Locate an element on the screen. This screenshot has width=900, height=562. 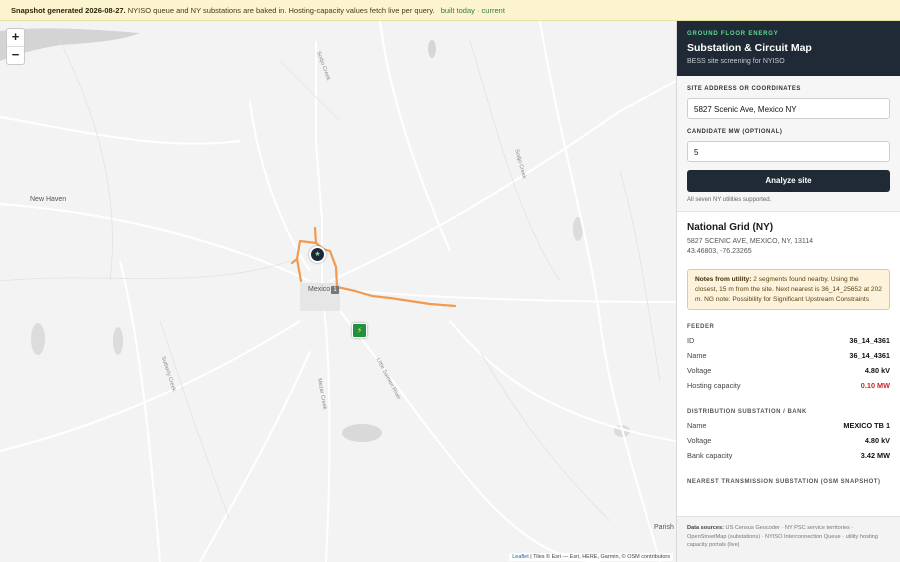
hosting-capacity-value: 0.10 MW is located at coordinates (875, 386).